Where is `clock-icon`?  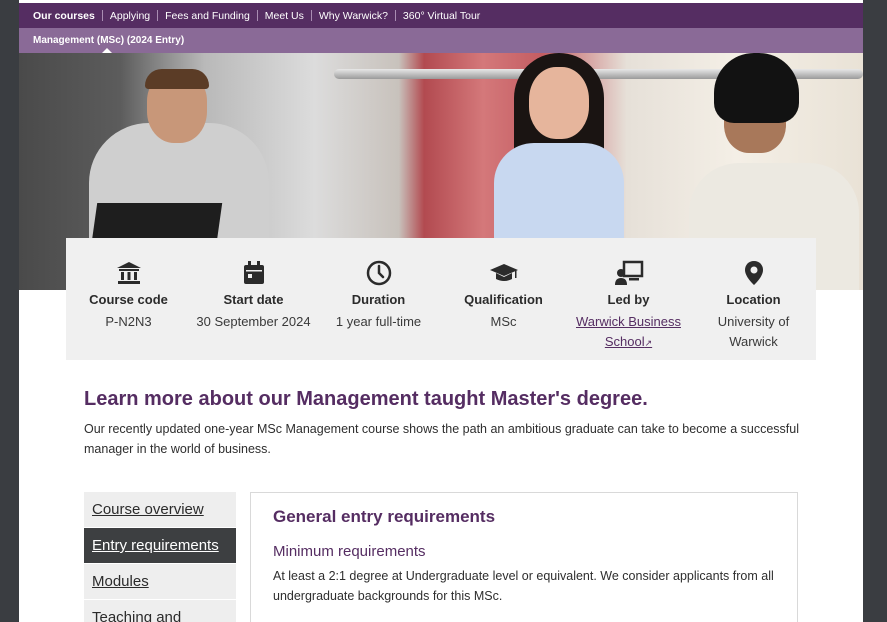
clock-icon is located at coordinates (378, 273).